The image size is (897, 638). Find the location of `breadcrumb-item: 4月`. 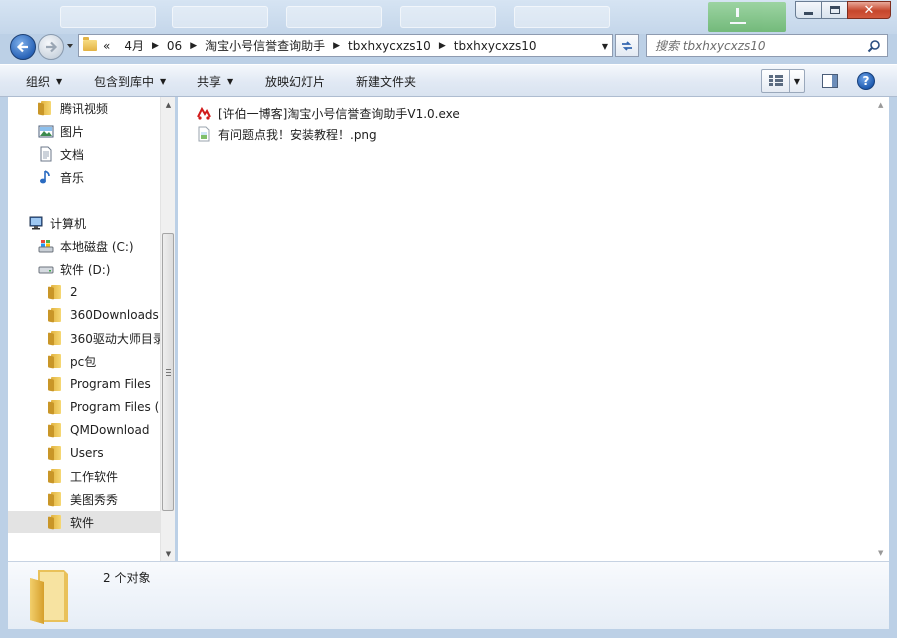

breadcrumb-item: 4月 is located at coordinates (134, 45).